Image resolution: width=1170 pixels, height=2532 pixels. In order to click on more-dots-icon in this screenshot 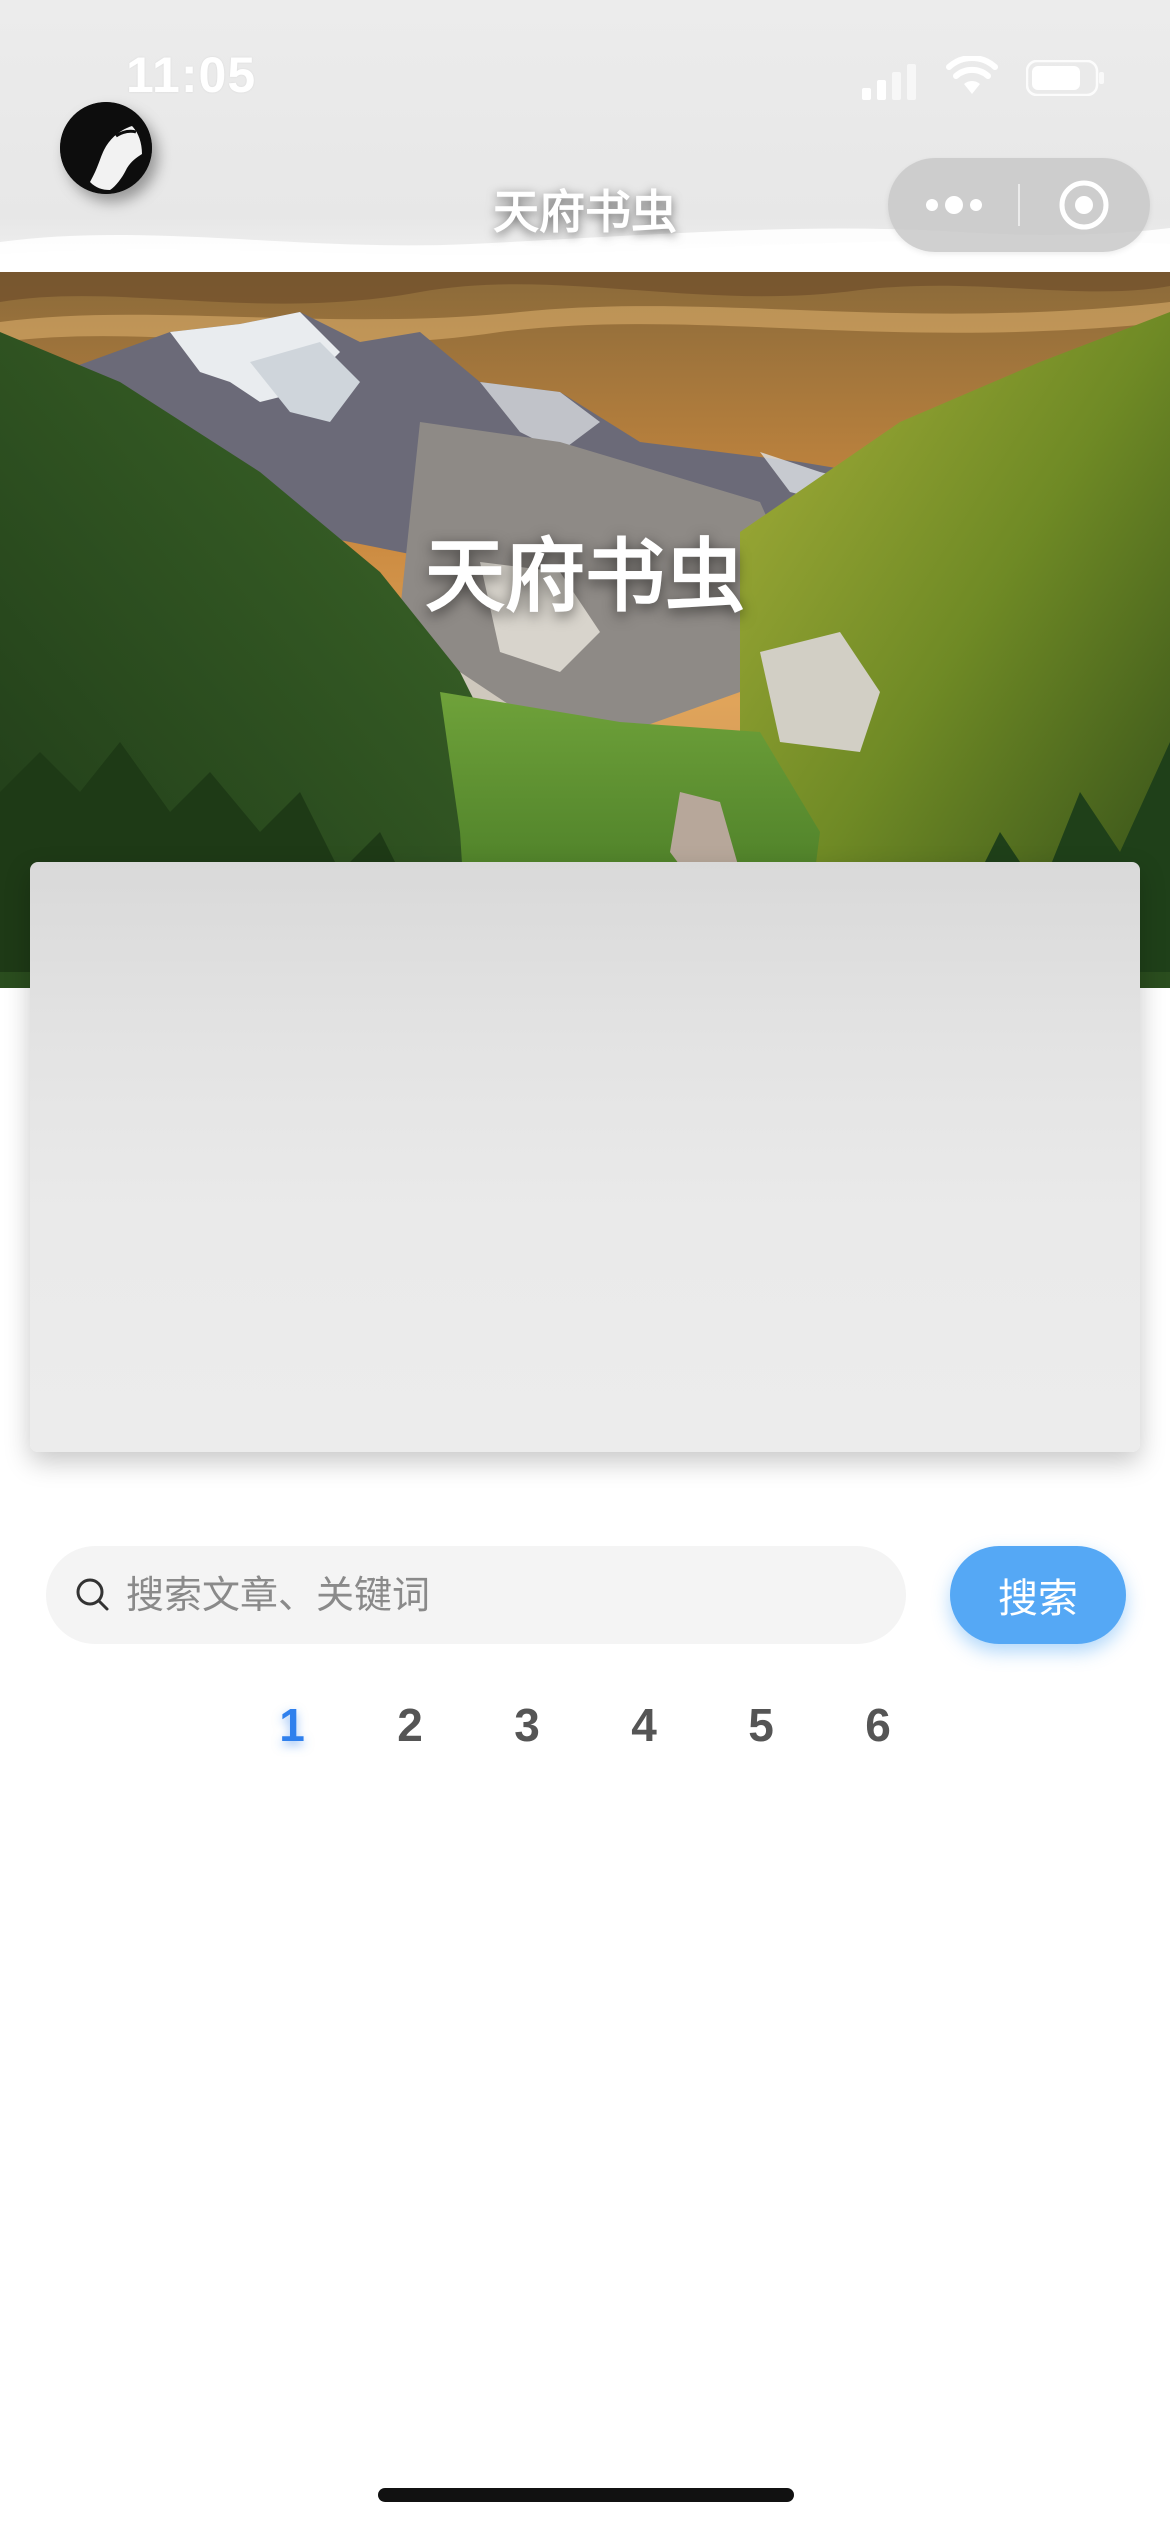, I will do `click(954, 205)`.